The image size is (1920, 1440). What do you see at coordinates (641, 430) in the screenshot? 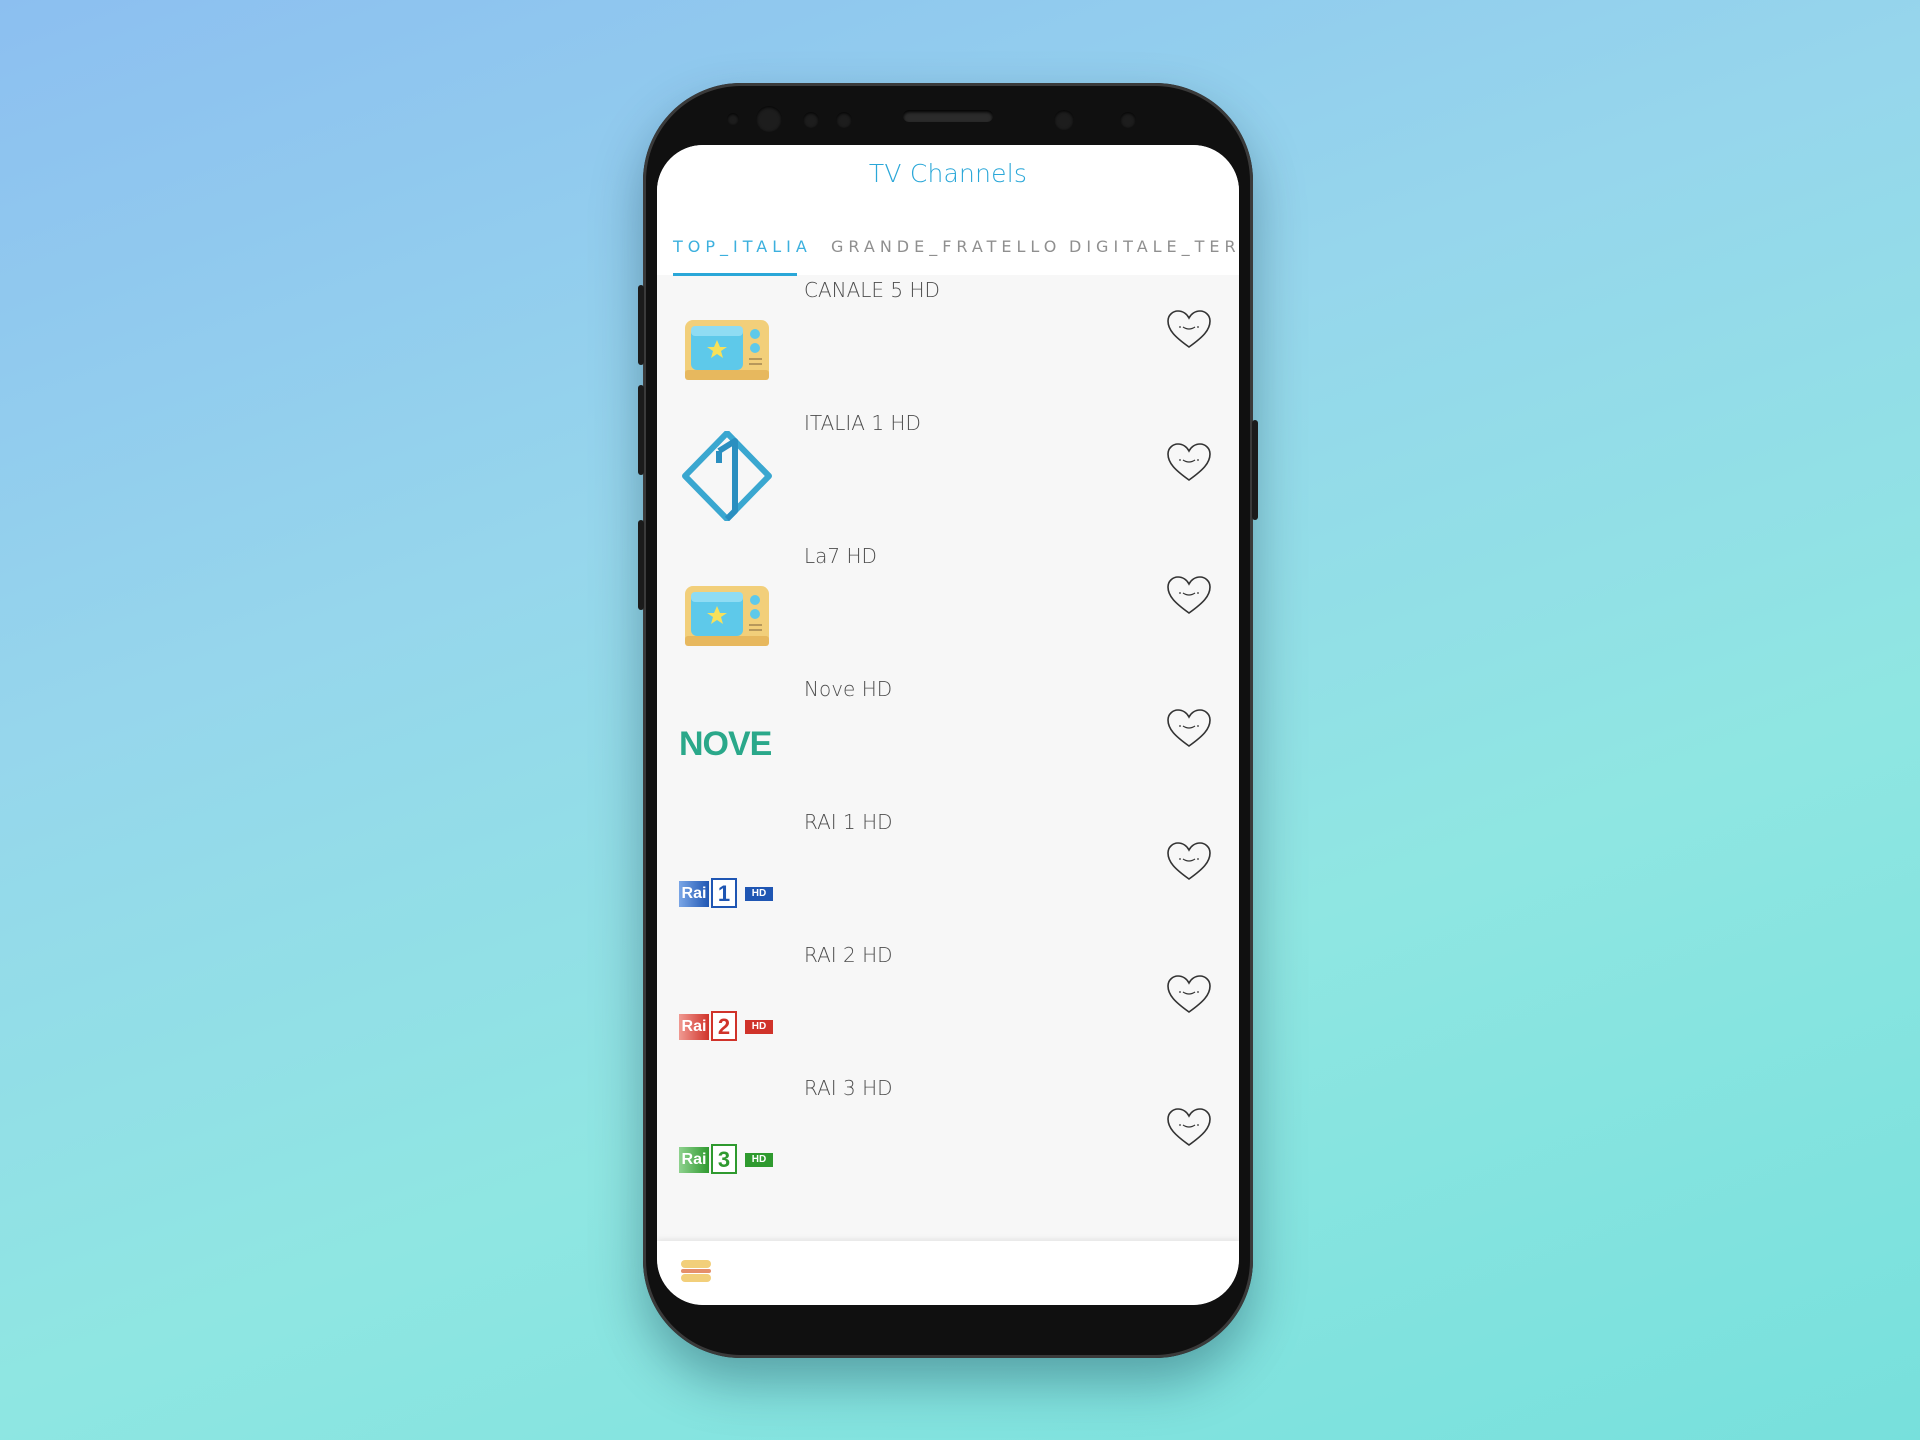
I see `volume-down-button` at bounding box center [641, 430].